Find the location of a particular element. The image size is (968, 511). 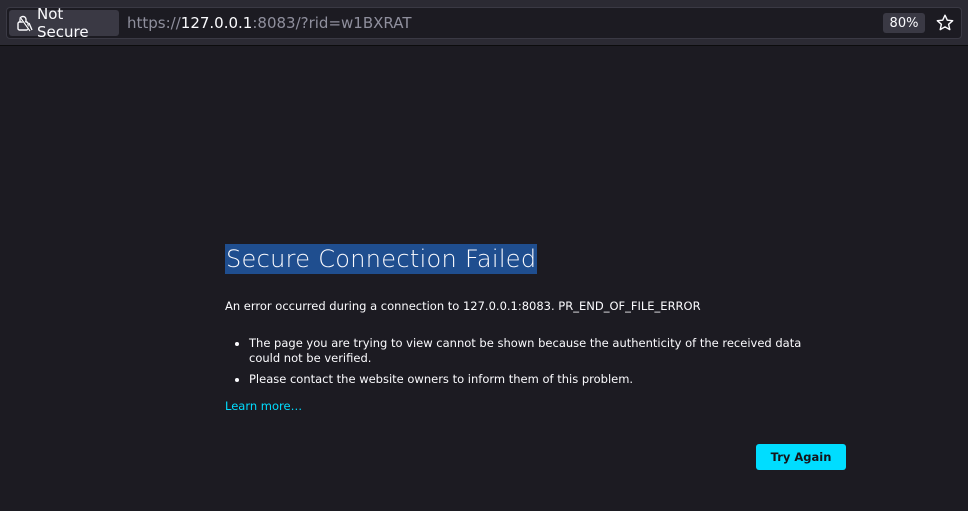

identity-label: Not Secure is located at coordinates (63, 23).